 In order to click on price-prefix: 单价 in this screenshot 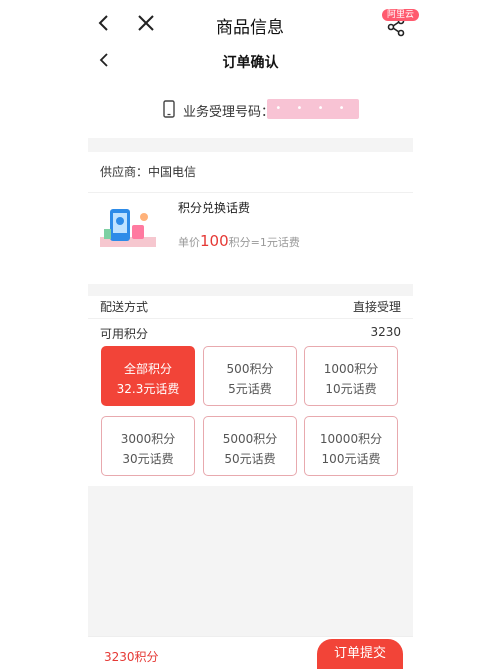, I will do `click(189, 242)`.